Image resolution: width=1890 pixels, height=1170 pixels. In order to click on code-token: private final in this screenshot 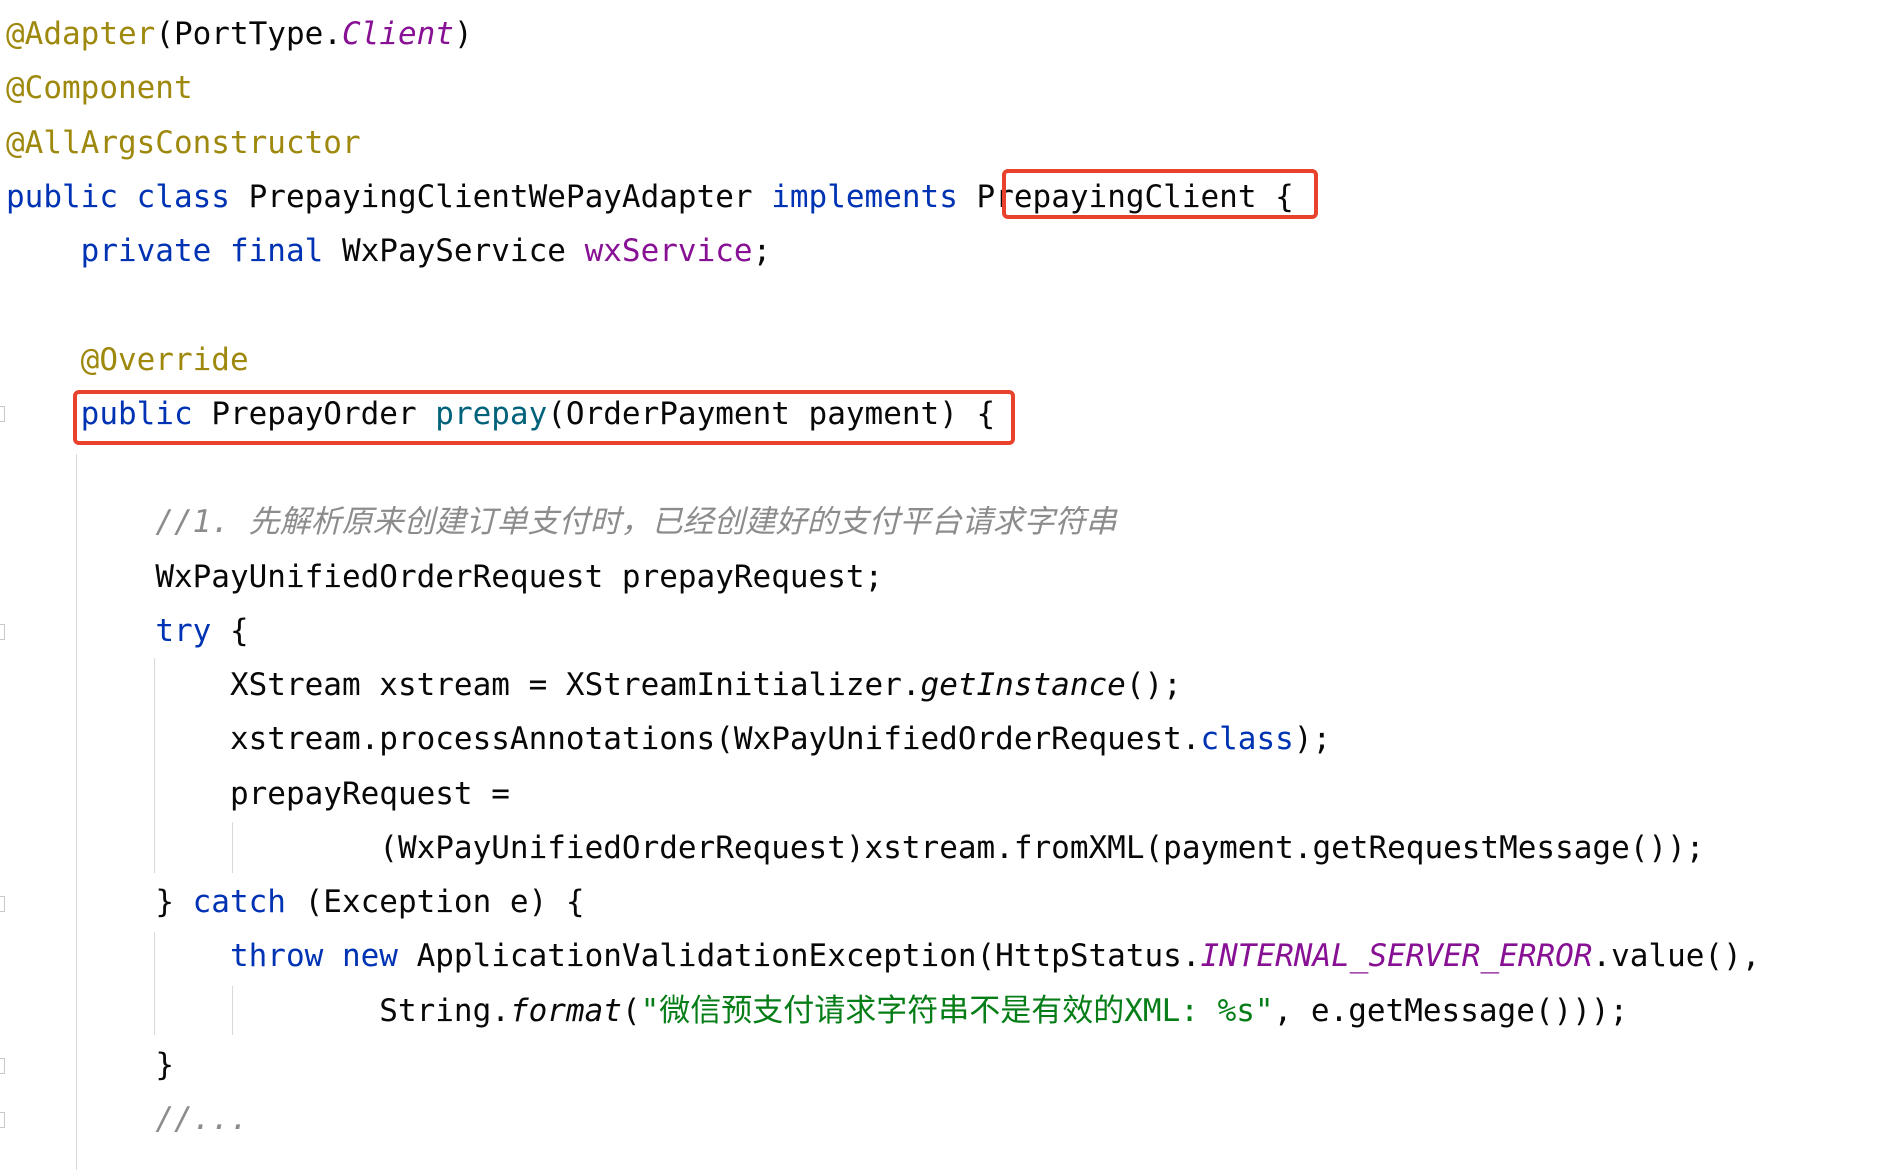, I will do `click(211, 251)`.